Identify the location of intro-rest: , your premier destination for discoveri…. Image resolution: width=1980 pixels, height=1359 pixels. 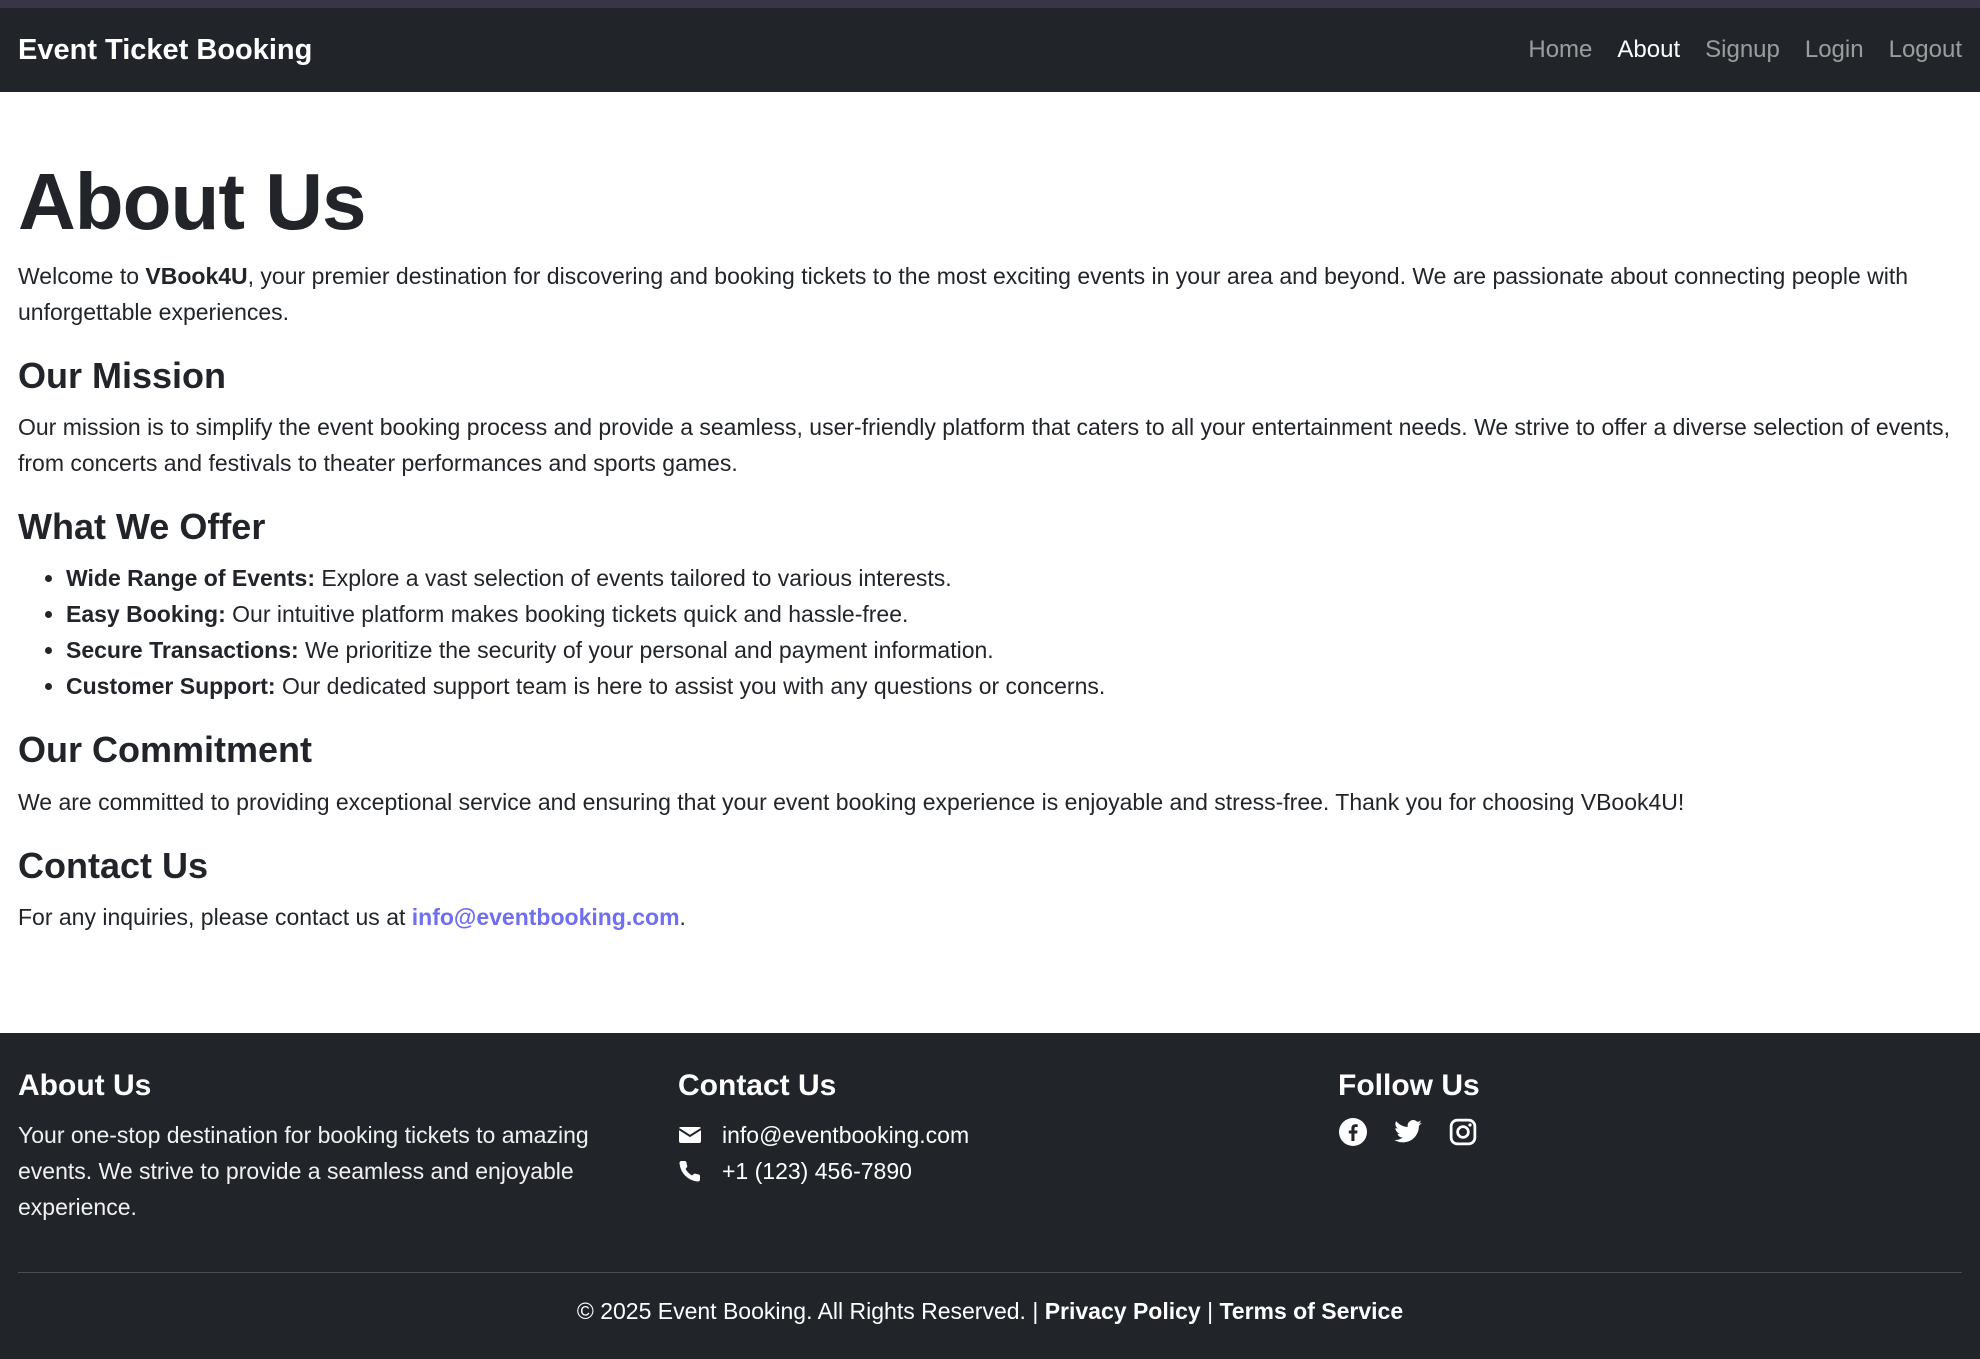
(963, 294).